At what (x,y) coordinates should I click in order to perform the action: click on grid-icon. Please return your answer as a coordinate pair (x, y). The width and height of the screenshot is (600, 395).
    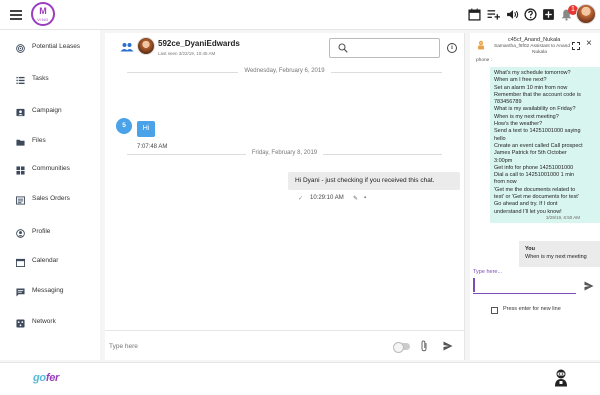
    Looking at the image, I should click on (20, 170).